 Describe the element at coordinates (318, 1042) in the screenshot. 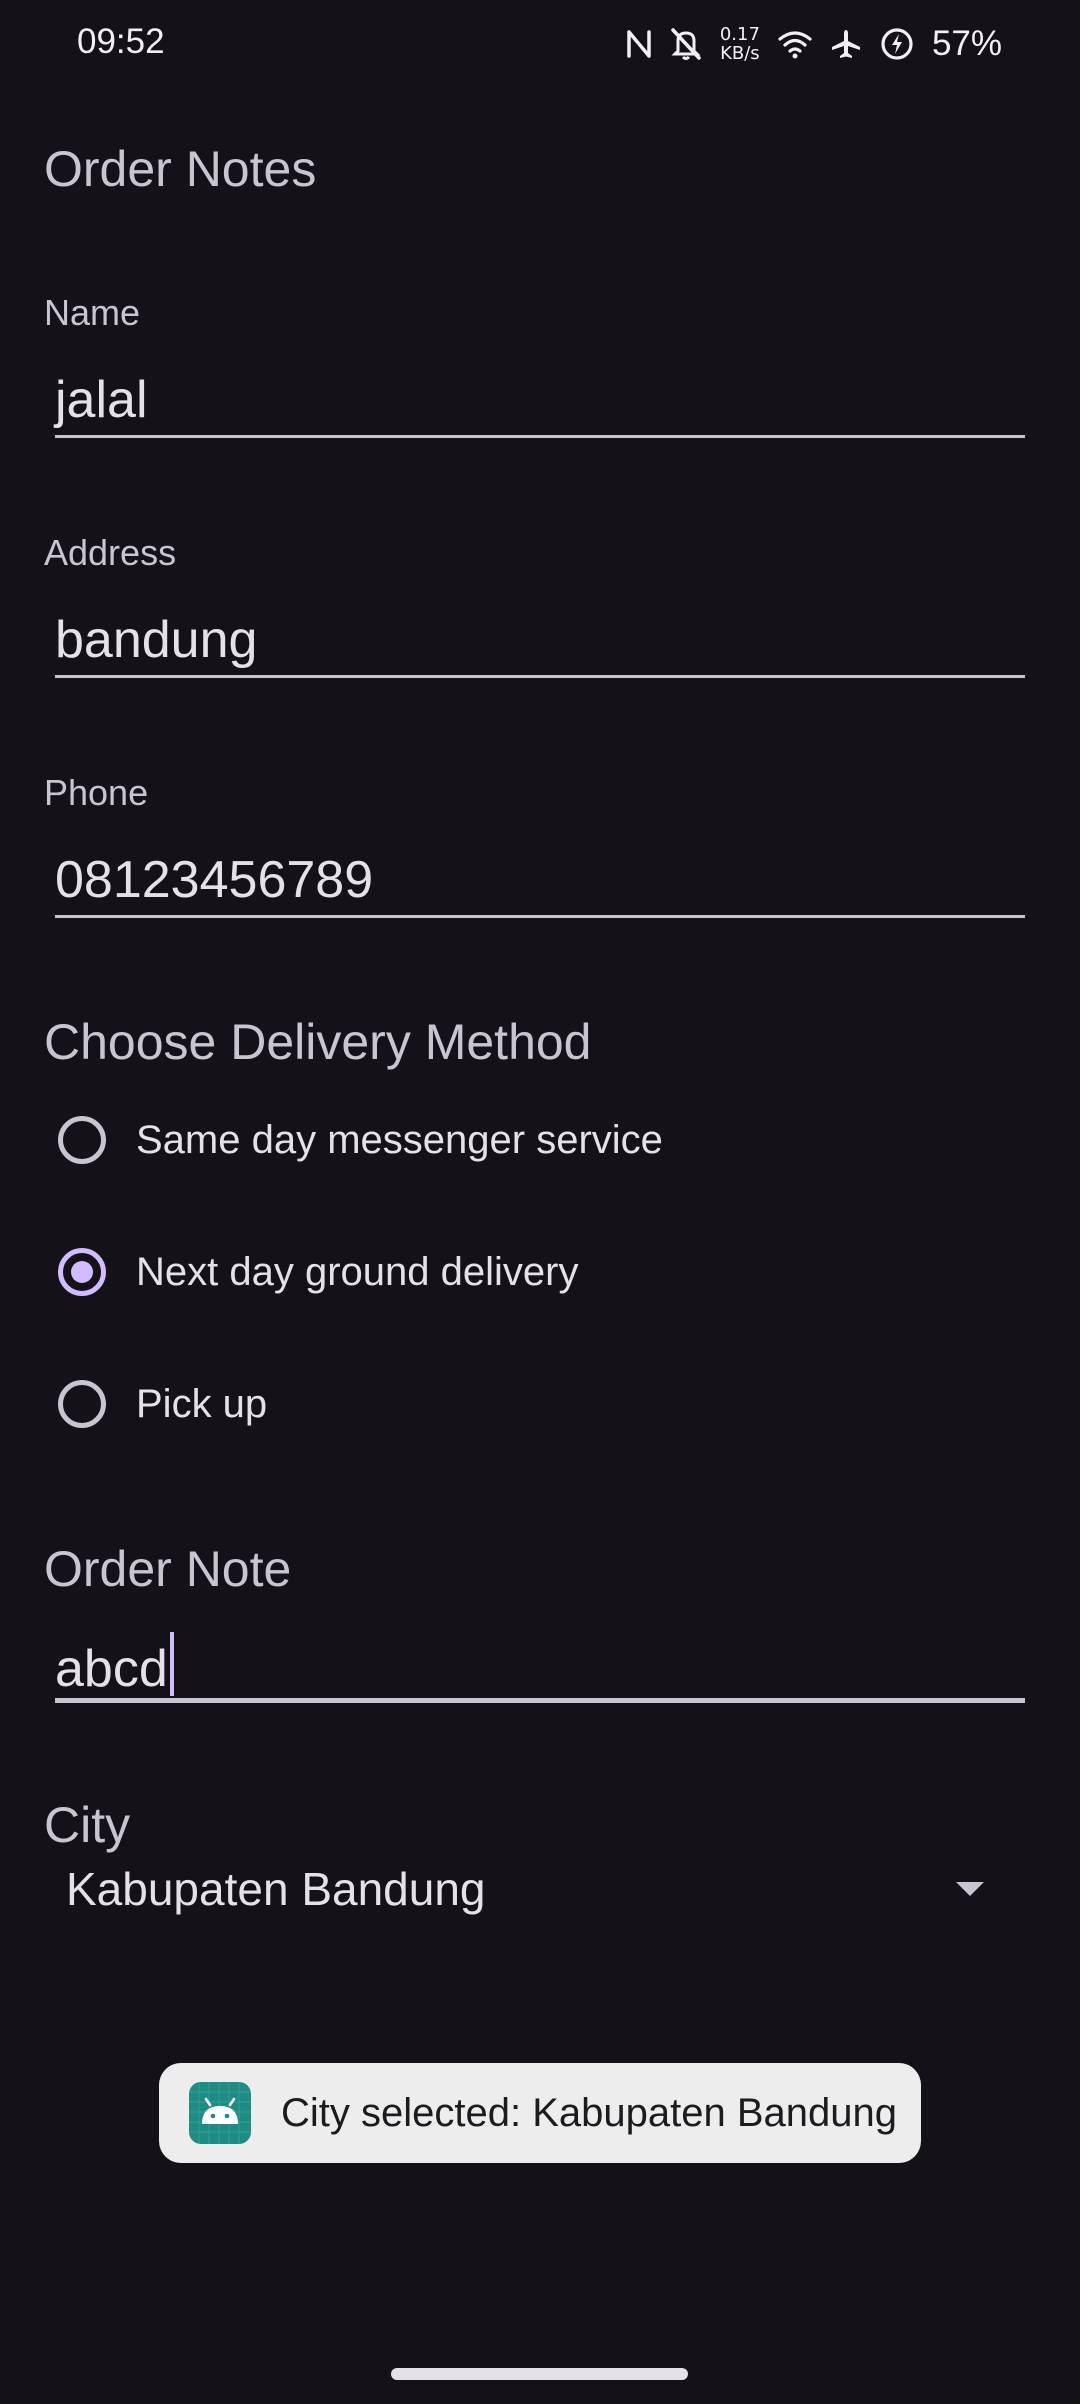

I see `delivery-method-title: Choose Delivery Method` at that location.